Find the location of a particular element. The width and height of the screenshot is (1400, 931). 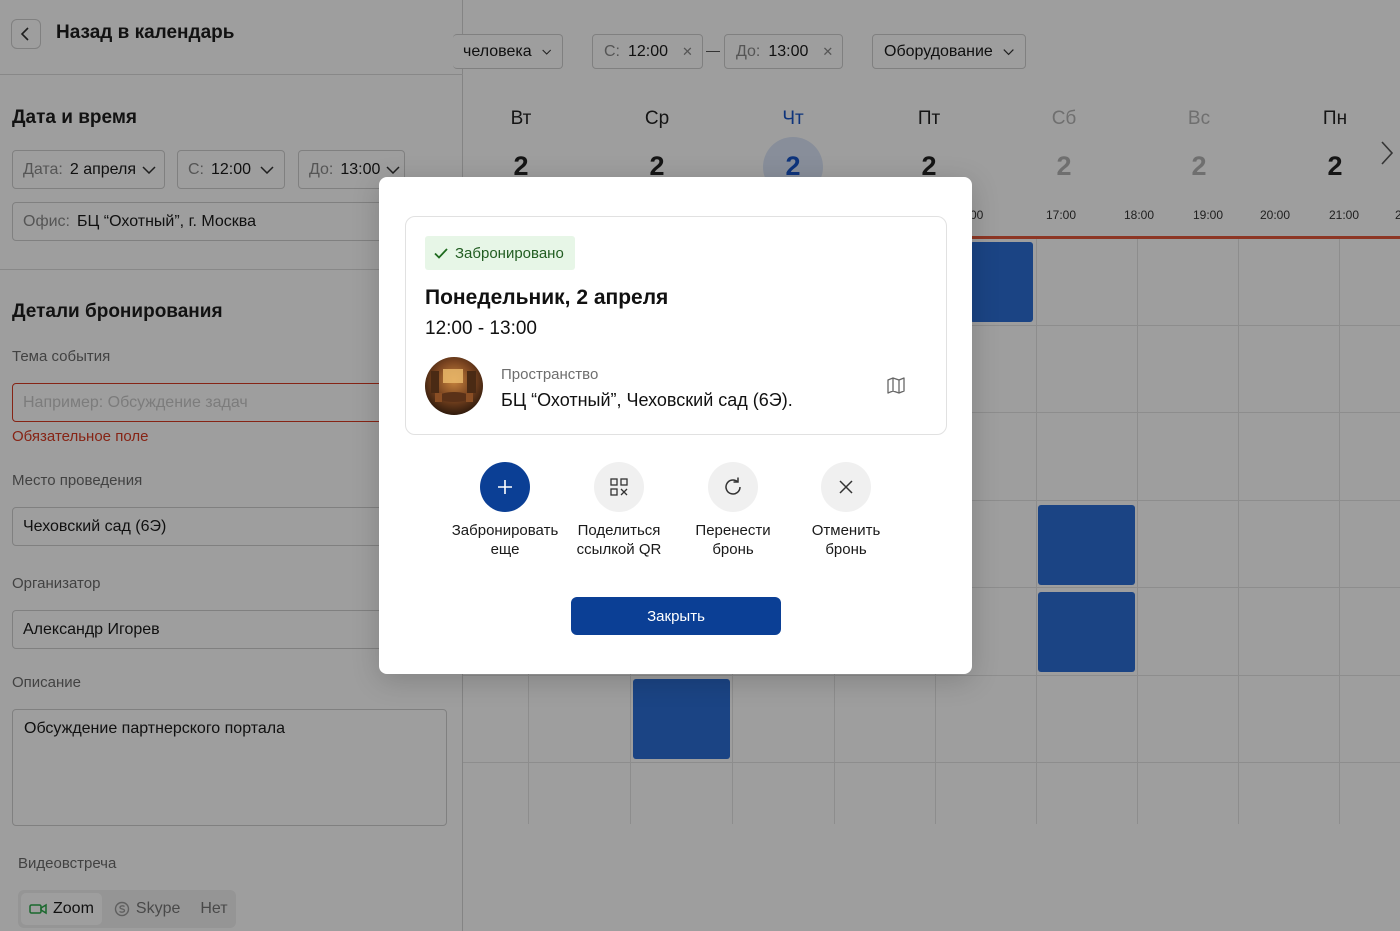

status-badge: Забронировано is located at coordinates (500, 253).